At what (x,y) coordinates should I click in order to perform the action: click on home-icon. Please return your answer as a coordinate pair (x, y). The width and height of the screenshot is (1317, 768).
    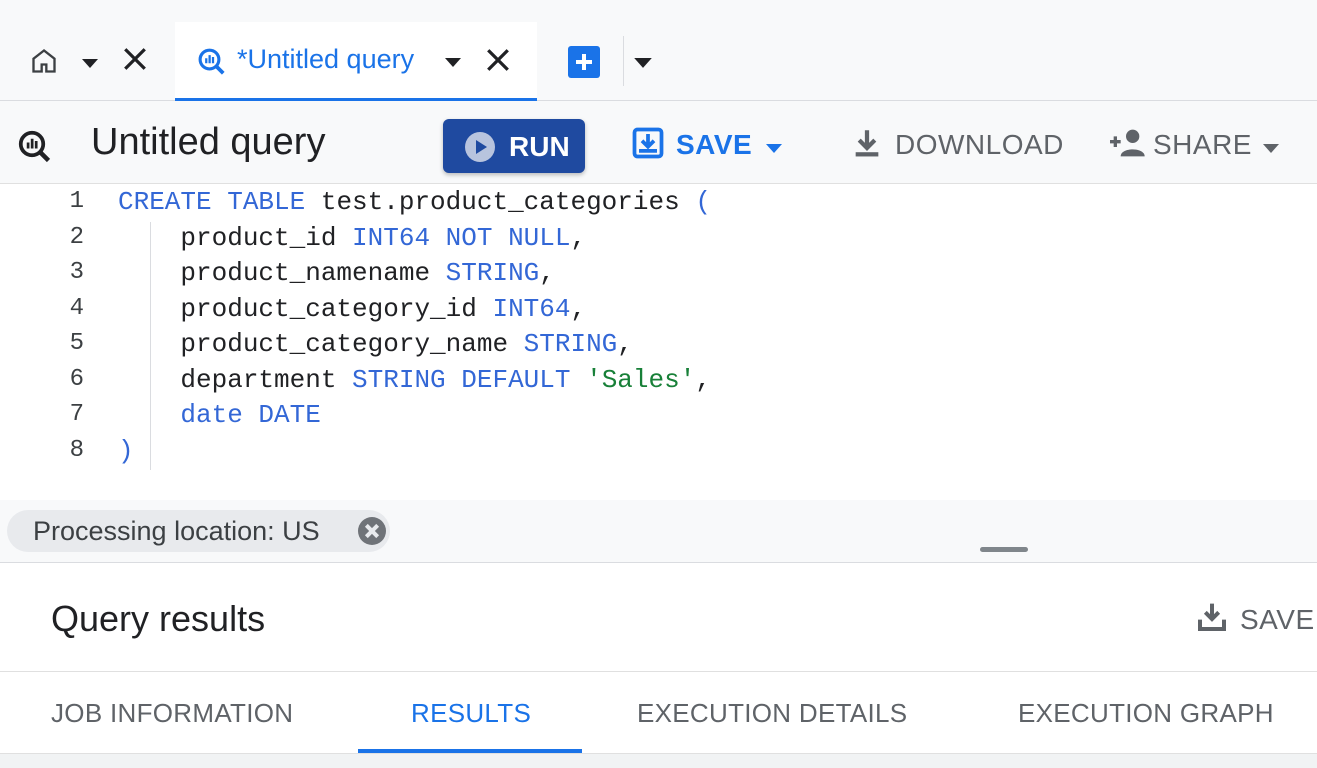
    Looking at the image, I should click on (44, 63).